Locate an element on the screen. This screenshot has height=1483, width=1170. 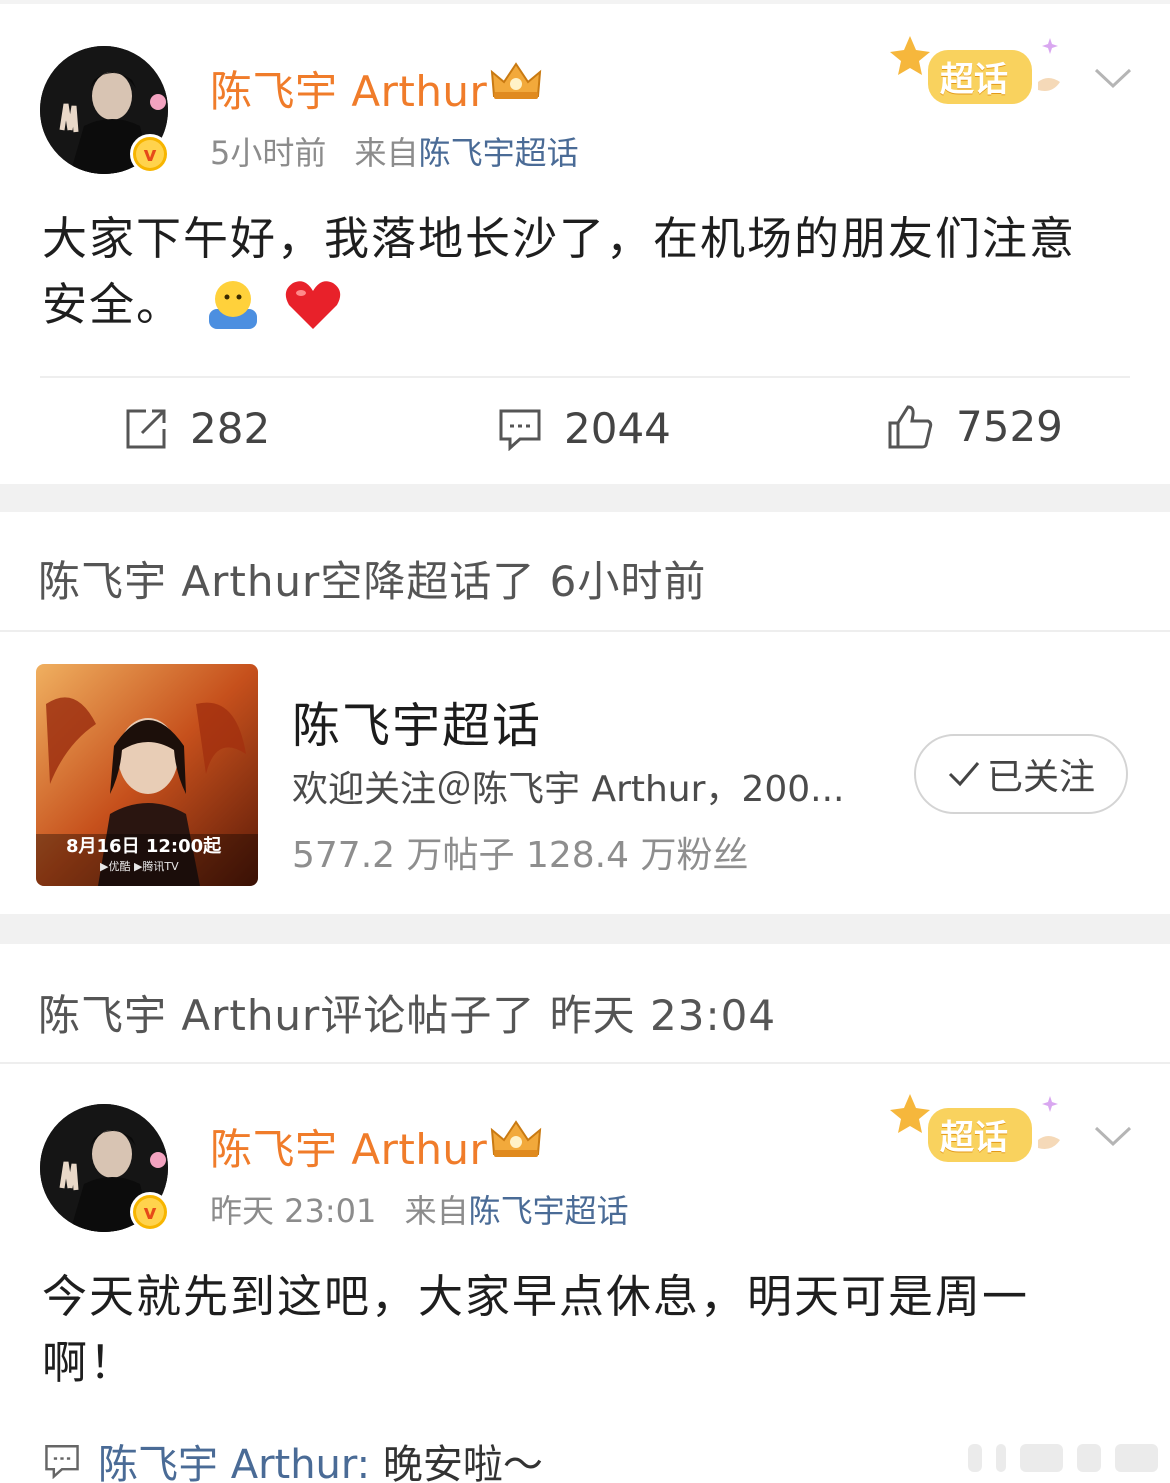
post-text-tail: 安全。 is located at coordinates (113, 304).